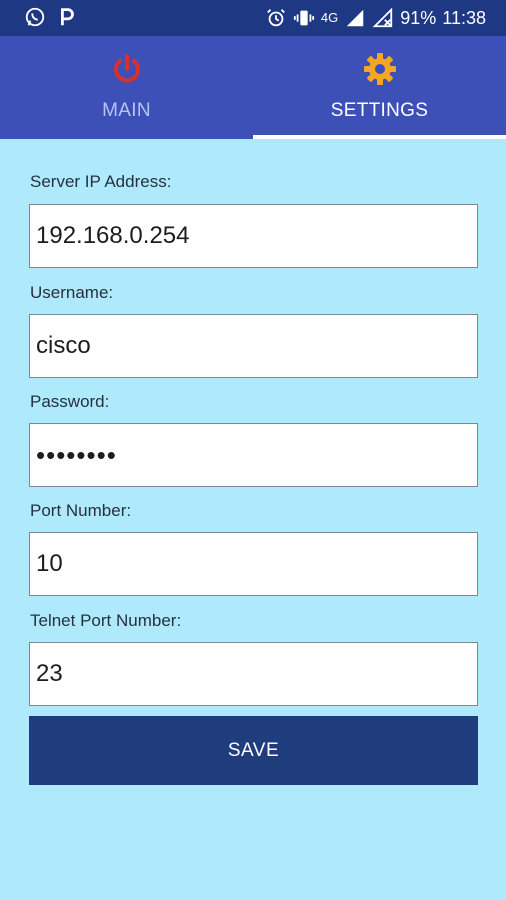 The image size is (506, 900). I want to click on network-type: 4G, so click(329, 17).